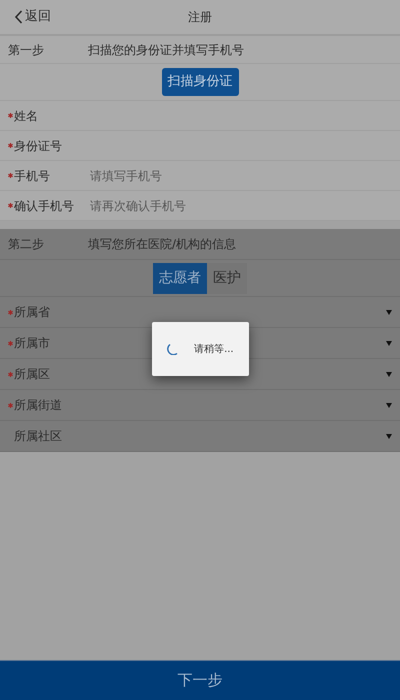  Describe the element at coordinates (44, 206) in the screenshot. I see `field-label: 确认手机号` at that location.